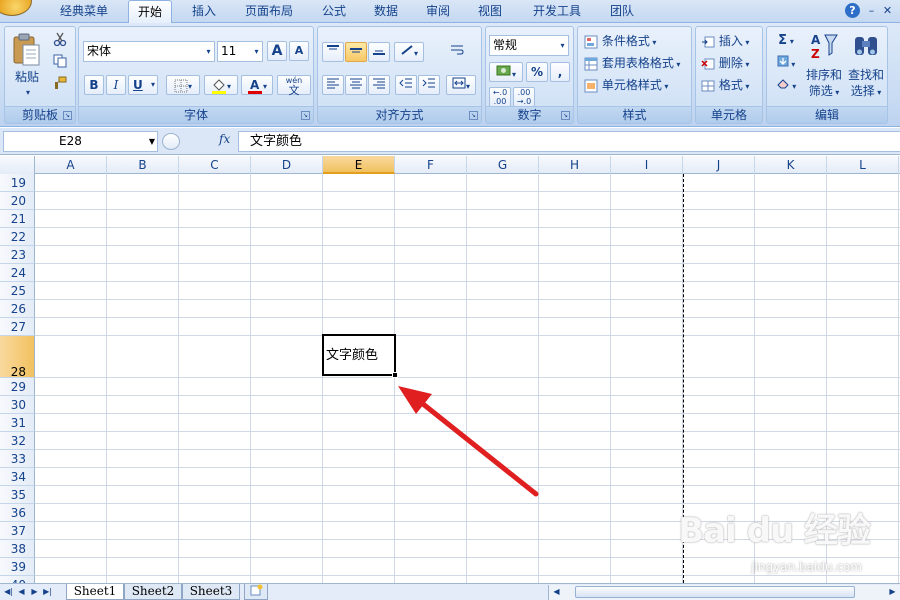  Describe the element at coordinates (333, 85) in the screenshot. I see `align-left-button` at that location.